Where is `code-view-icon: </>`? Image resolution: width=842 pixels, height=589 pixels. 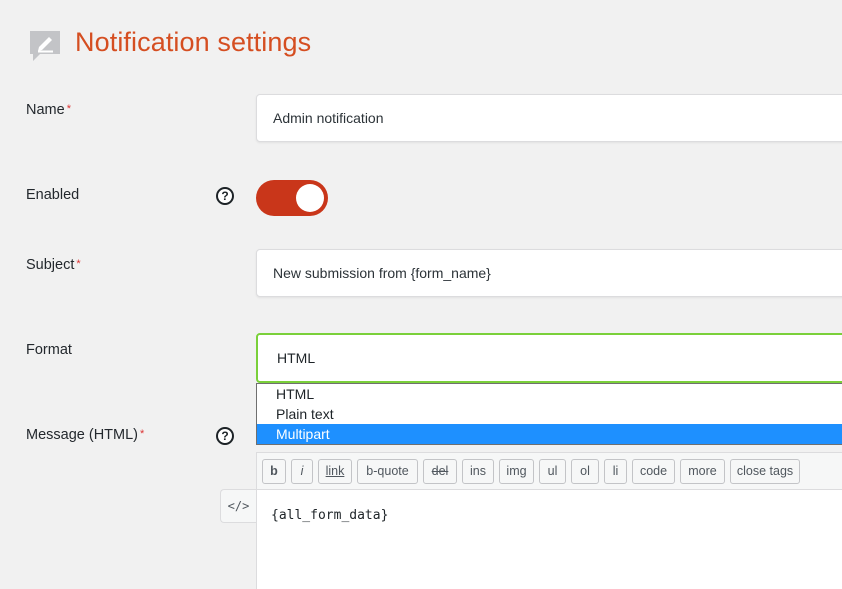 code-view-icon: </> is located at coordinates (238, 506).